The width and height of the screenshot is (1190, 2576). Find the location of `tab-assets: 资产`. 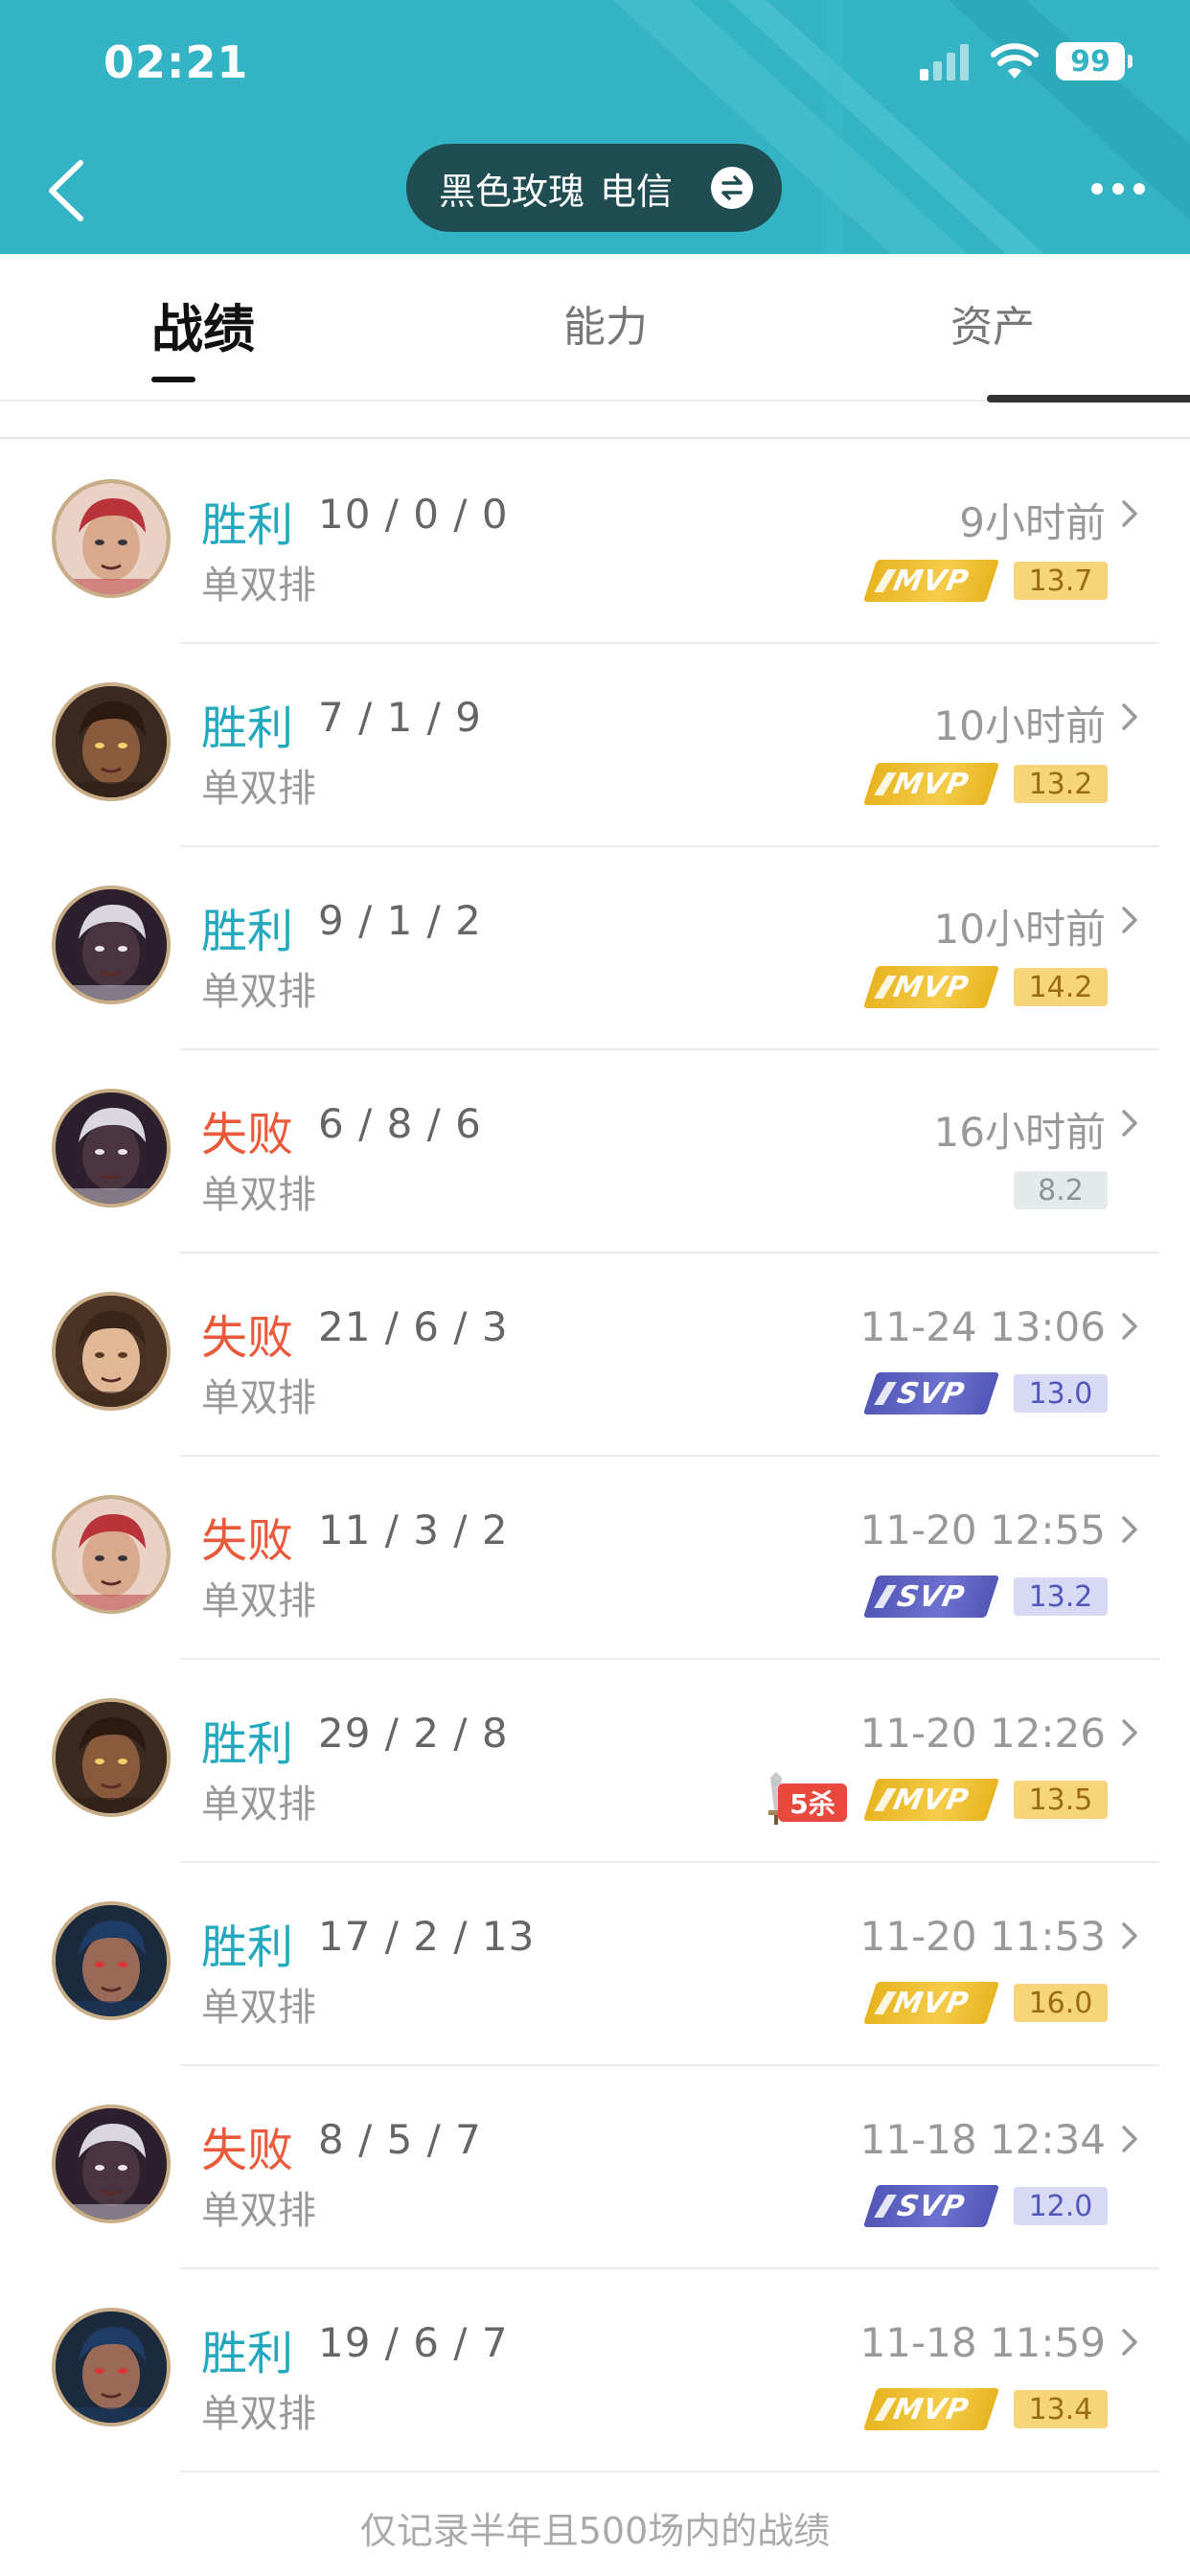

tab-assets: 资产 is located at coordinates (992, 323).